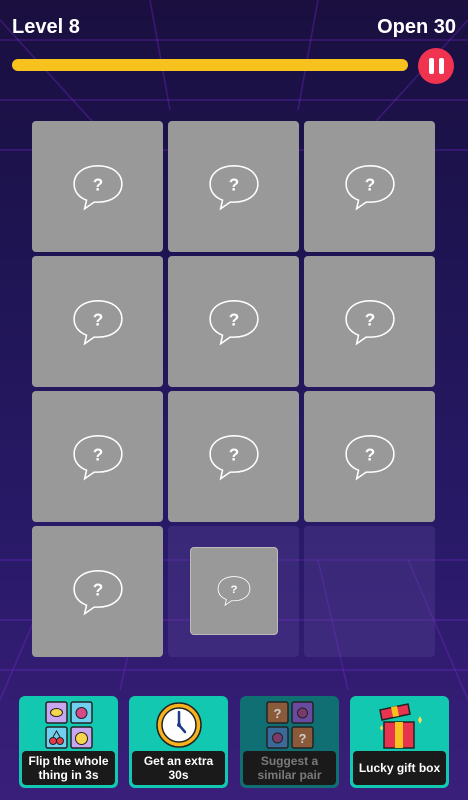 The width and height of the screenshot is (468, 800). I want to click on booster-flip-all: Flip the whole thing in 3s, so click(68, 742).